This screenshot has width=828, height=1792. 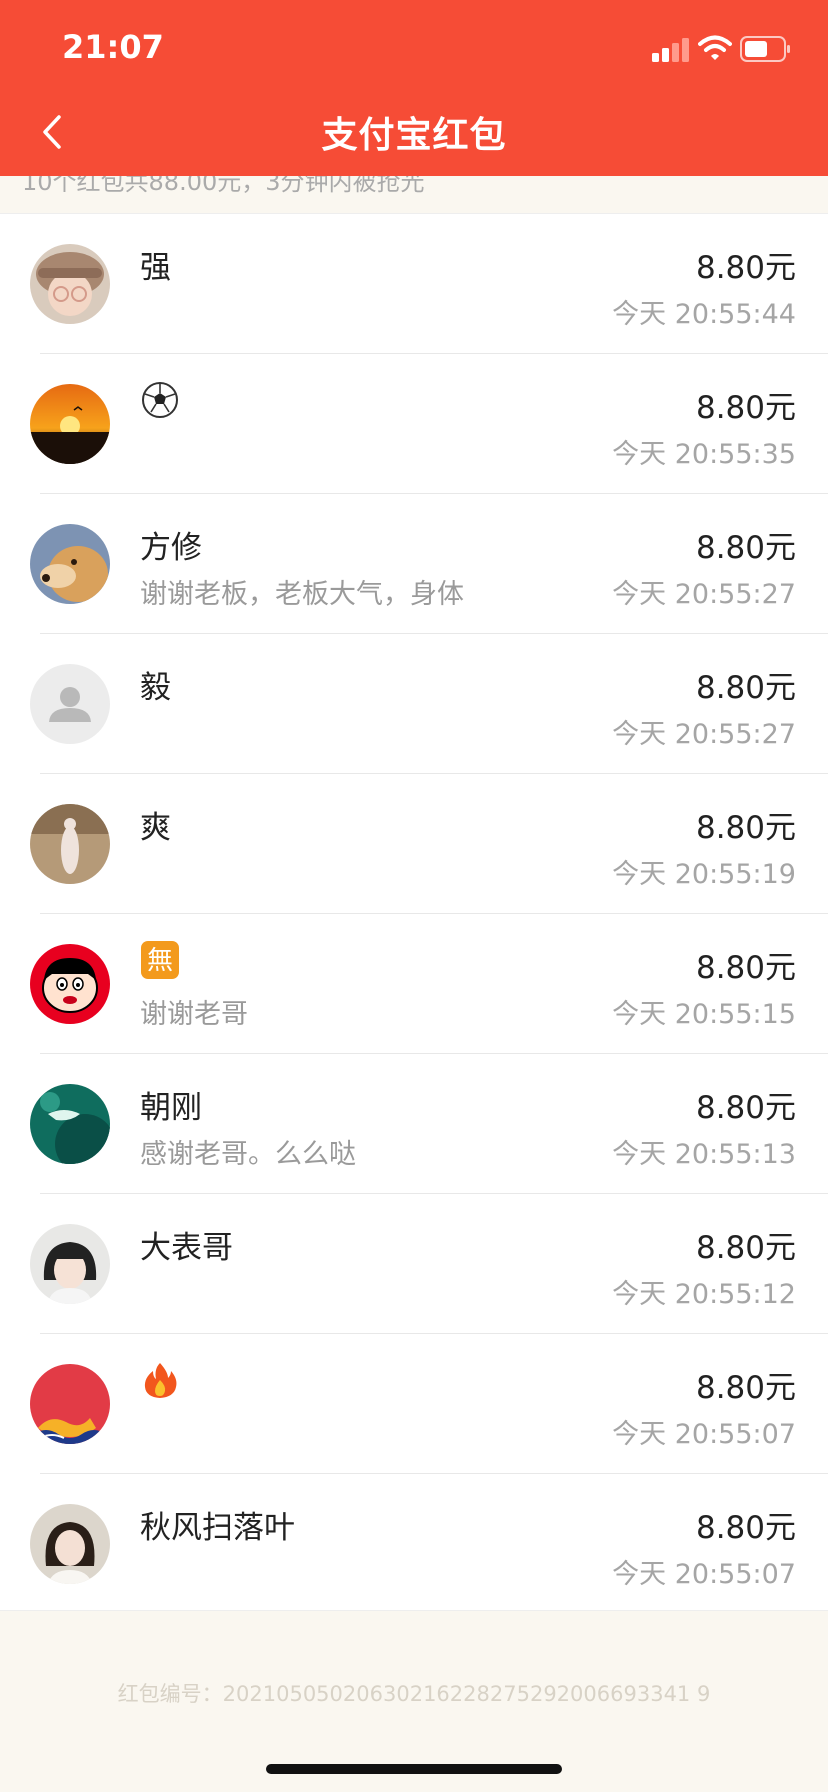 I want to click on list-item: 無 谢谢老哥 8.80元 今天 20:55:15, so click(x=414, y=984).